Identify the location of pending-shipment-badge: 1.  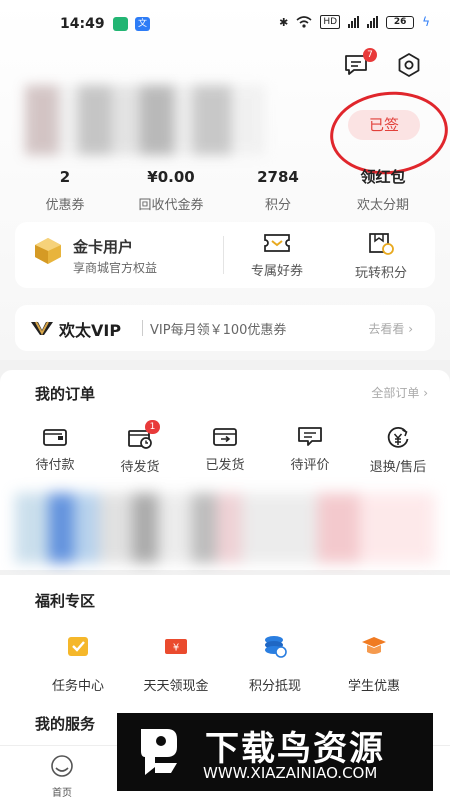
(152, 427).